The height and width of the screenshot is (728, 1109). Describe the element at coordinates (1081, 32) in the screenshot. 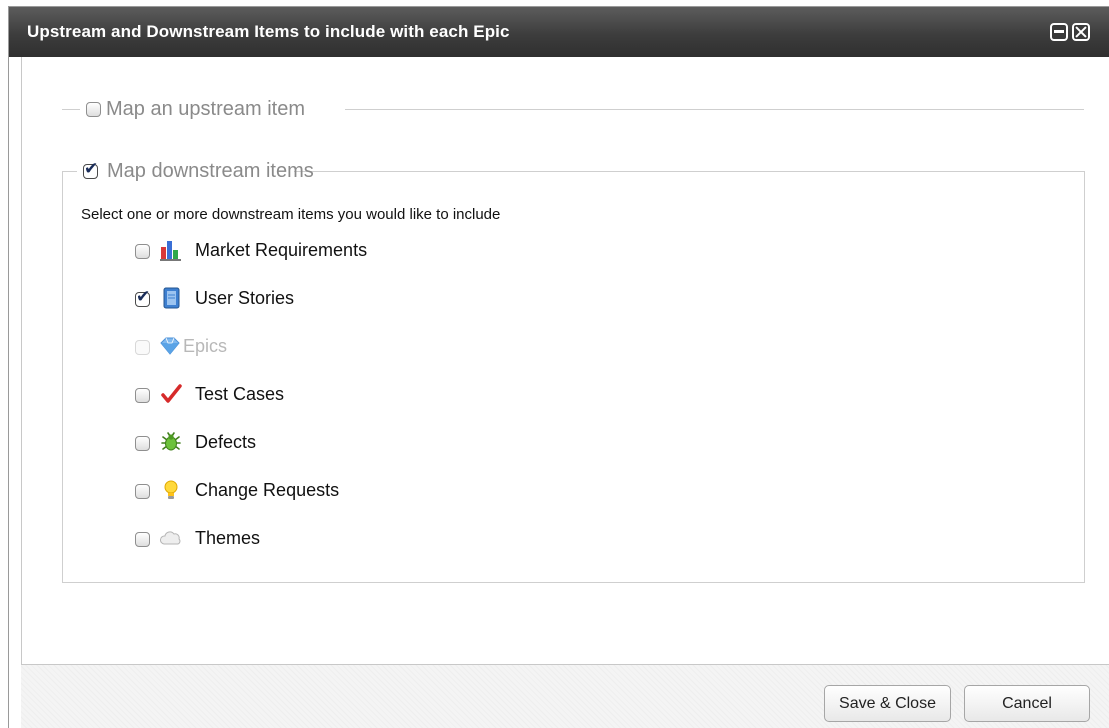

I see `close-icon` at that location.